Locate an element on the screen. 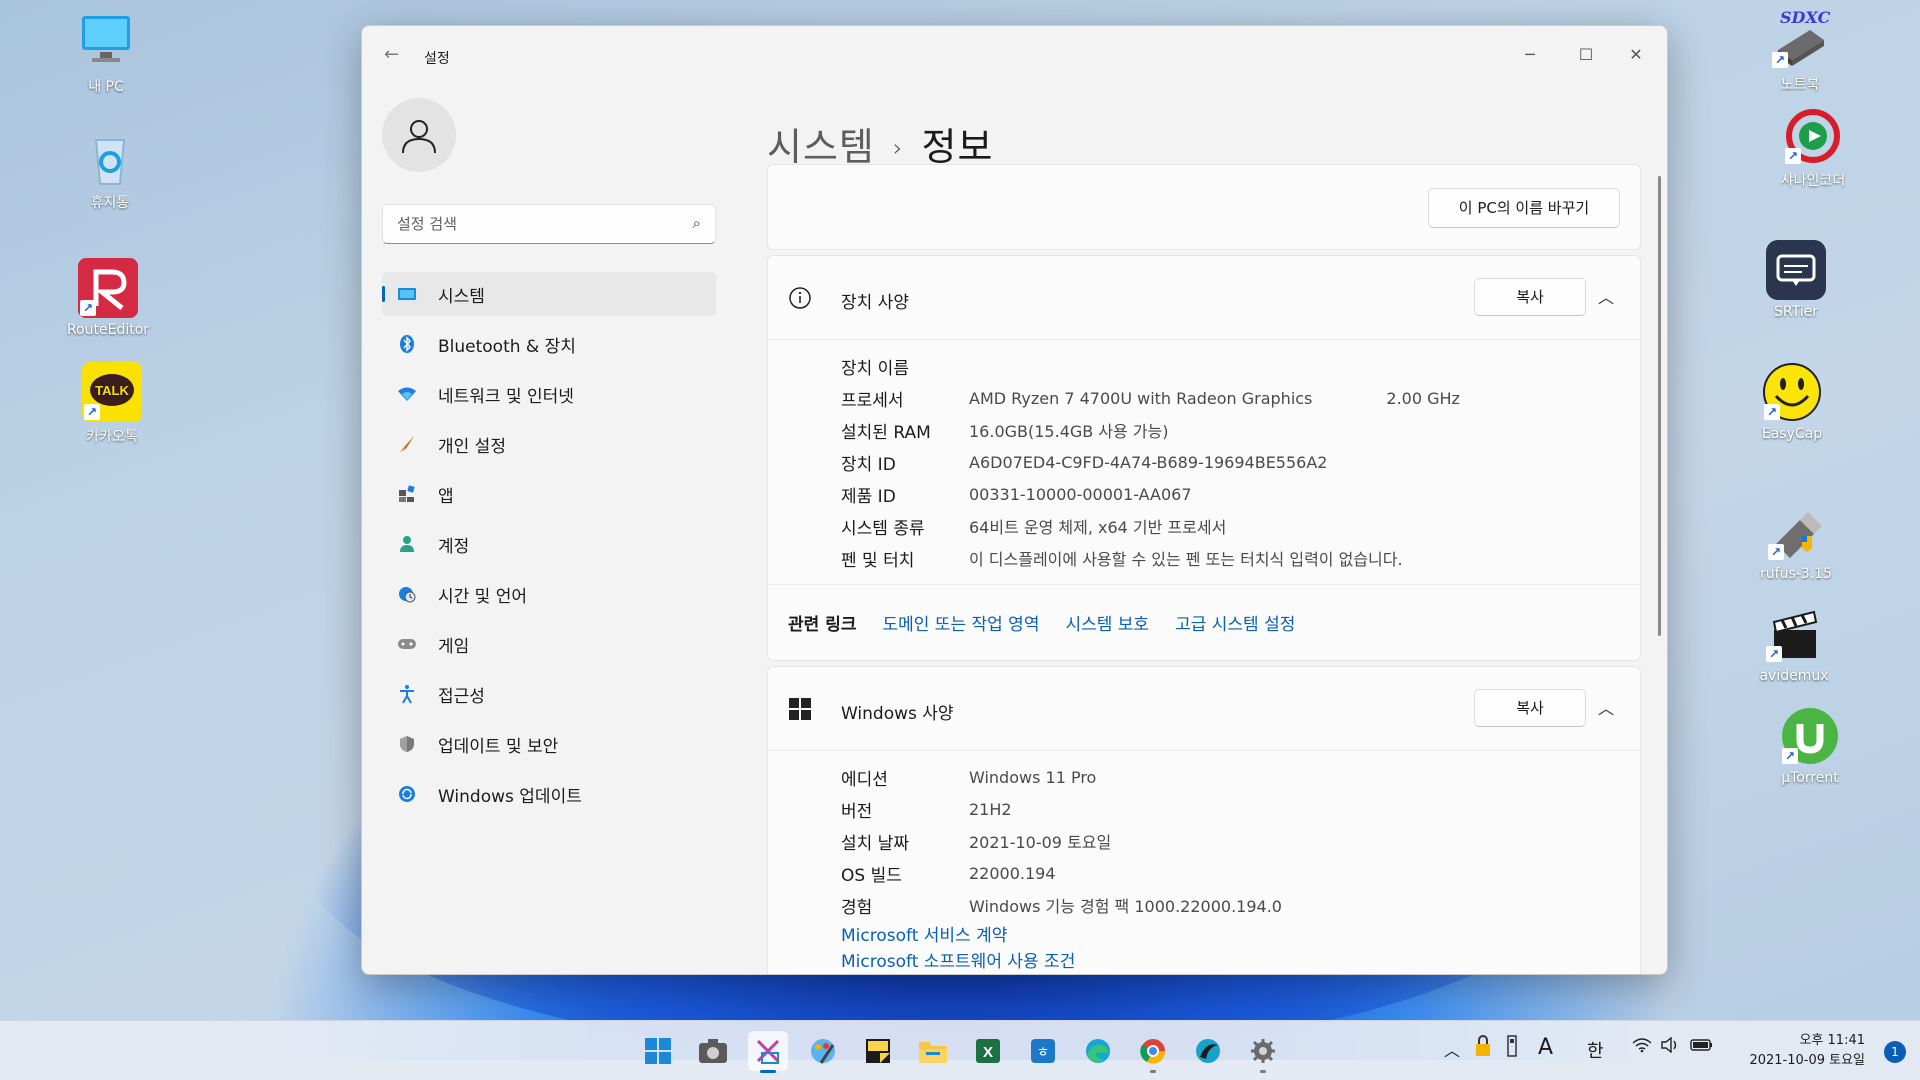 The width and height of the screenshot is (1920, 1080). link-system-protection: 시스템 보호 is located at coordinates (1107, 622).